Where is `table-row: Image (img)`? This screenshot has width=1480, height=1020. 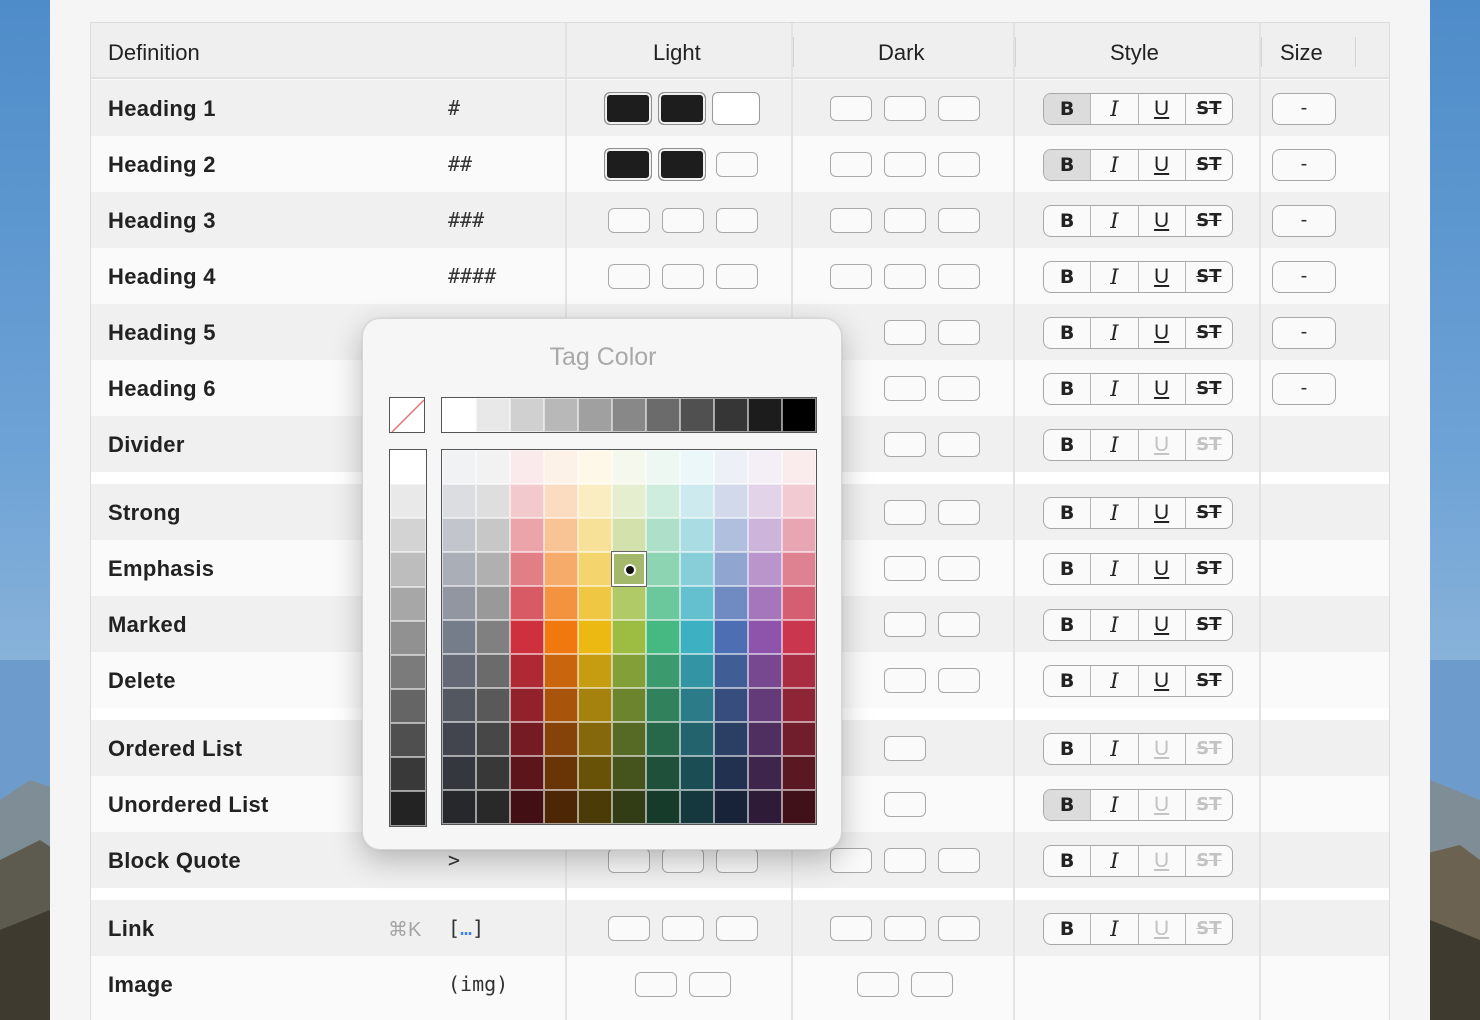 table-row: Image (img) is located at coordinates (740, 984).